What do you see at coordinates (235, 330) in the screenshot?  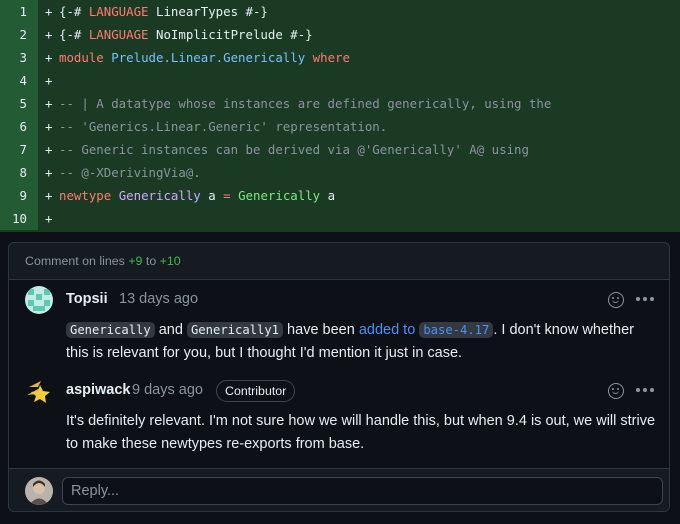 I see `code-generically1: Generically1` at bounding box center [235, 330].